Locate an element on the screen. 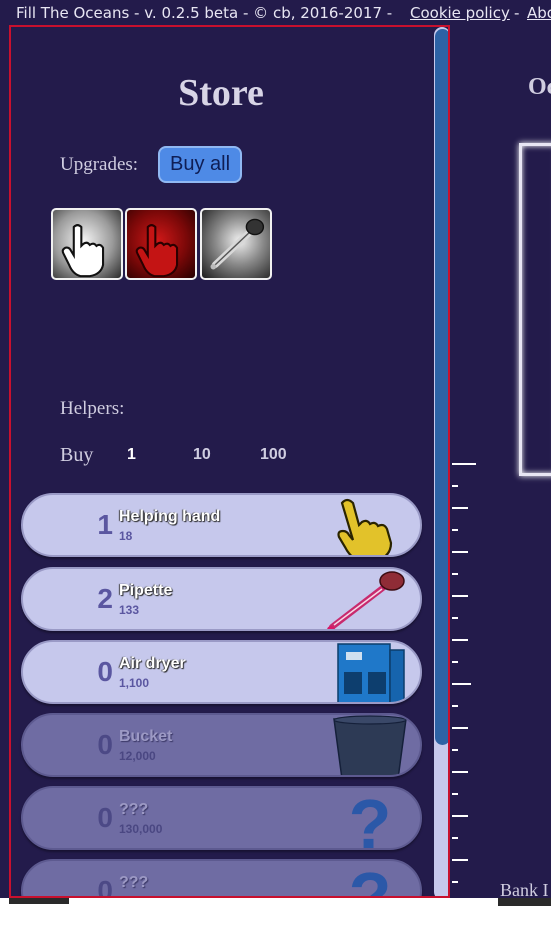 The height and width of the screenshot is (925, 551). bottom-left-bar is located at coordinates (39, 901).